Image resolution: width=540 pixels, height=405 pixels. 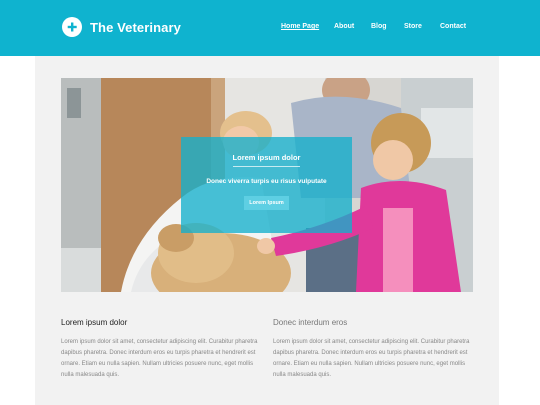 What do you see at coordinates (344, 26) in the screenshot?
I see `nav-about: About` at bounding box center [344, 26].